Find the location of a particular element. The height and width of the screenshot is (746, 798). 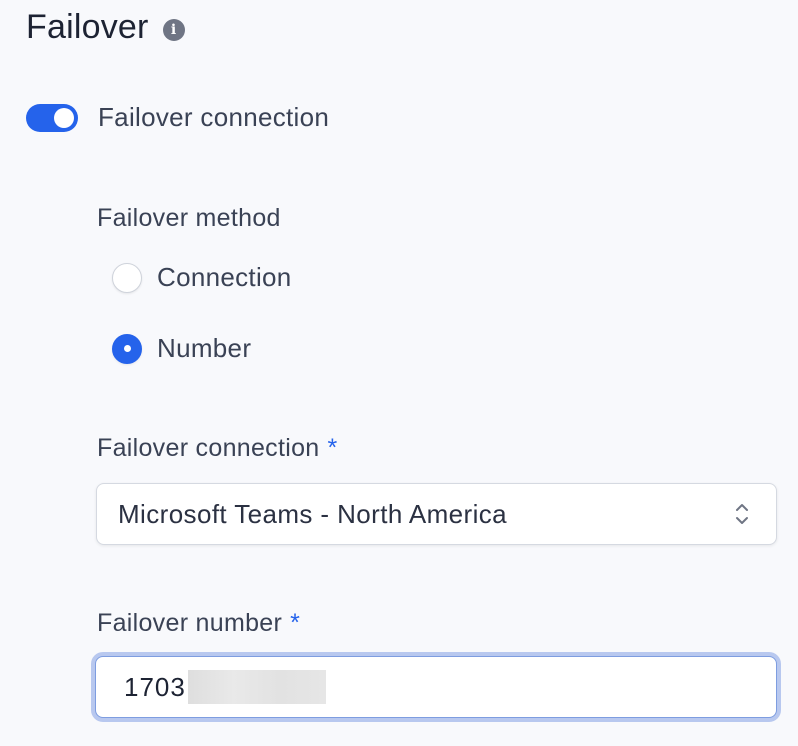

failover-number-label: Failover number * is located at coordinates (198, 623).